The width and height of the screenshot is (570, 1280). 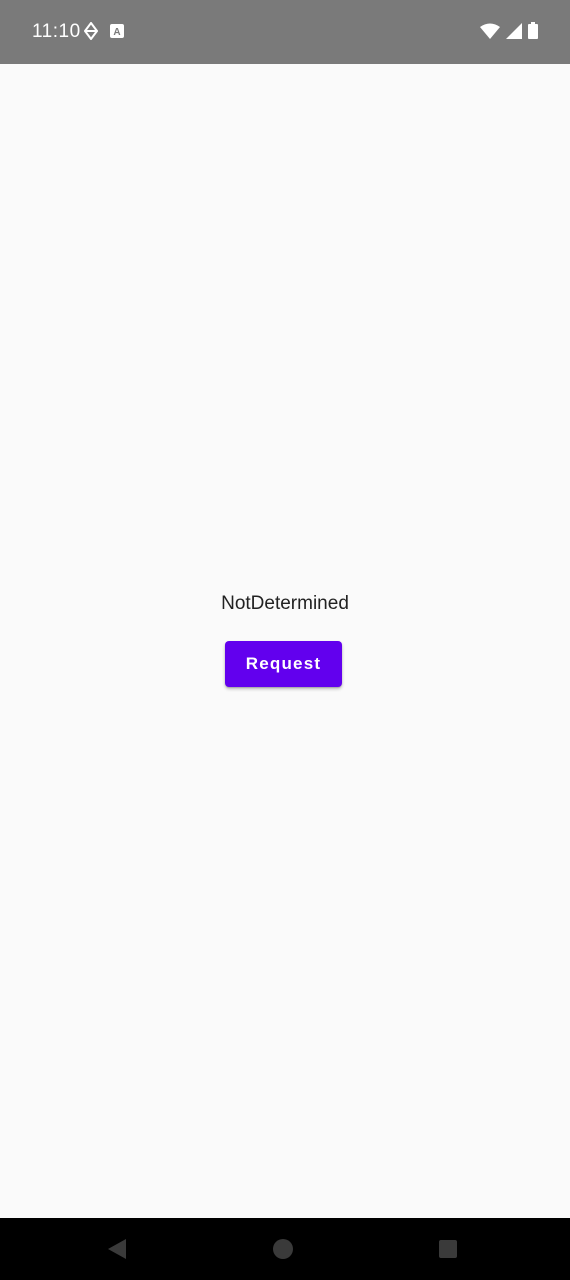 What do you see at coordinates (490, 33) in the screenshot?
I see `wifi-icon` at bounding box center [490, 33].